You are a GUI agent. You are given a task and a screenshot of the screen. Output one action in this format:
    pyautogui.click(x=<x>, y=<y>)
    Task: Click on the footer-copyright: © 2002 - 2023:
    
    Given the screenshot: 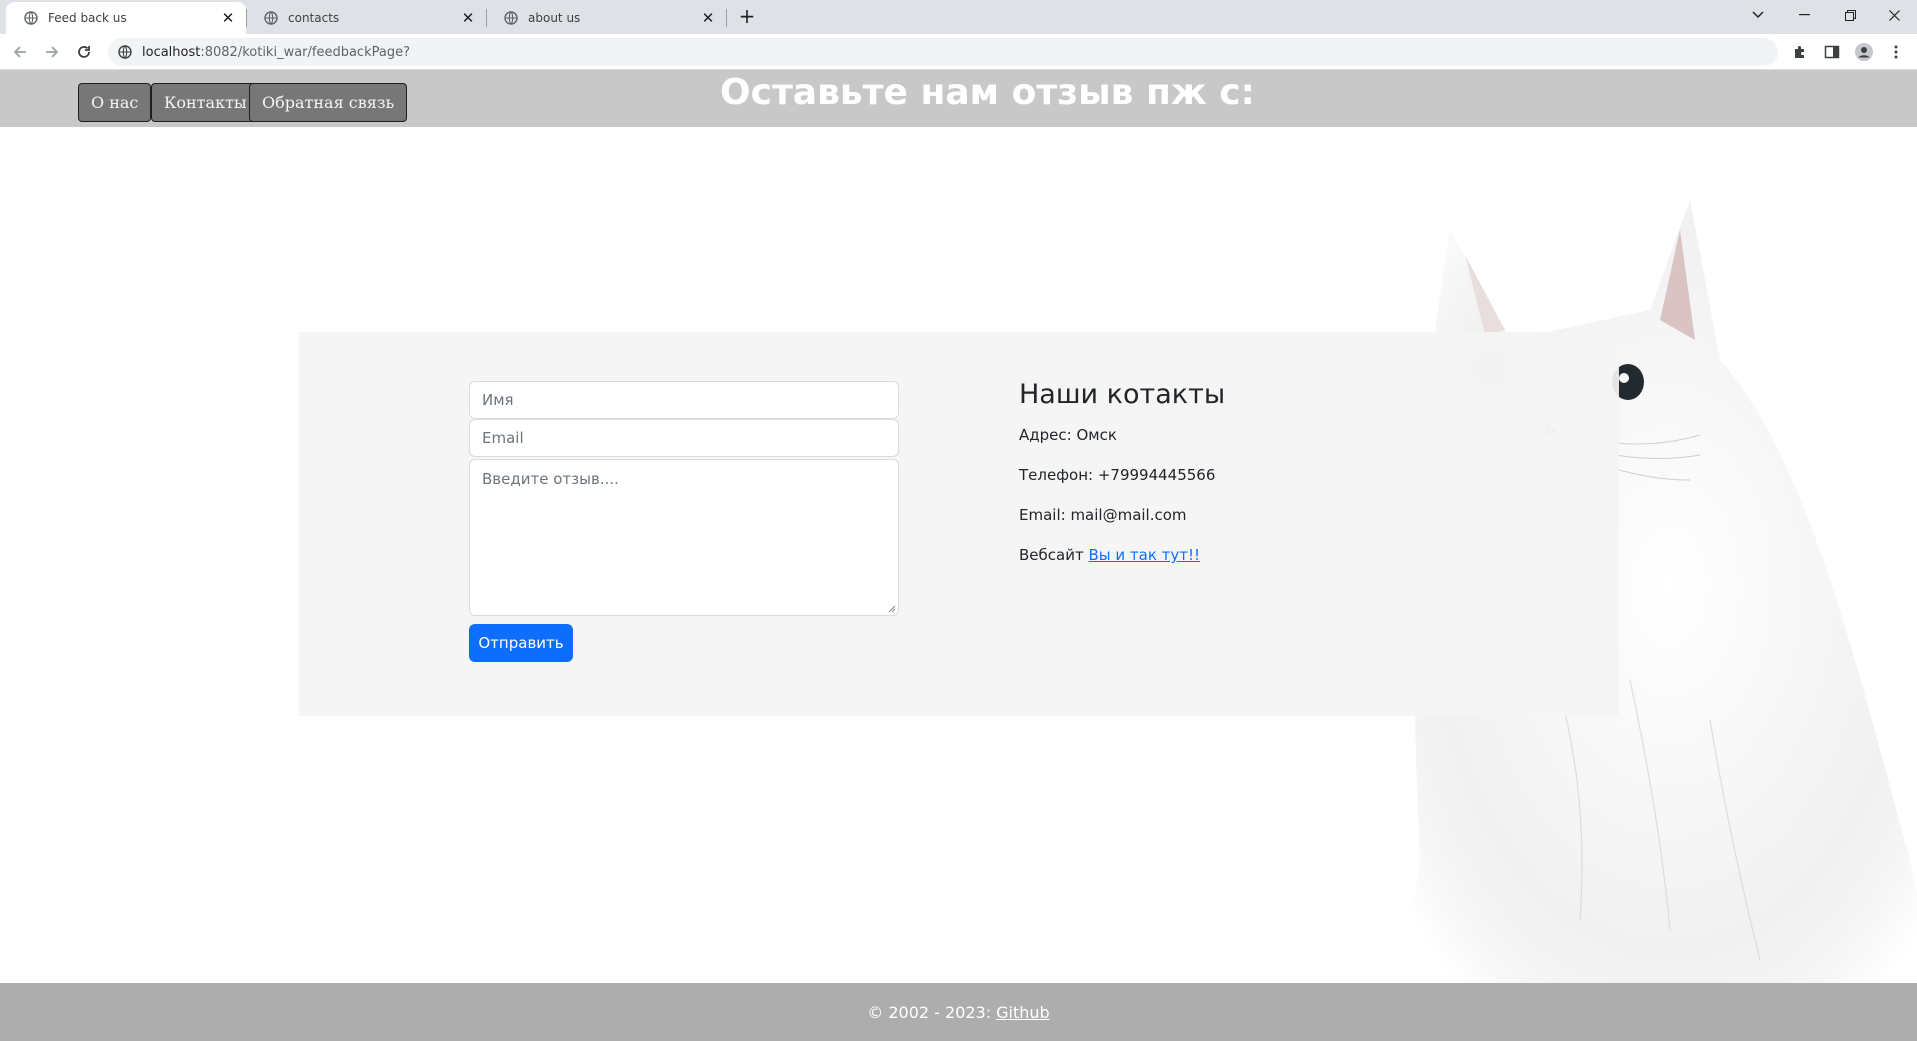 What is the action you would take?
    pyautogui.click(x=929, y=1012)
    